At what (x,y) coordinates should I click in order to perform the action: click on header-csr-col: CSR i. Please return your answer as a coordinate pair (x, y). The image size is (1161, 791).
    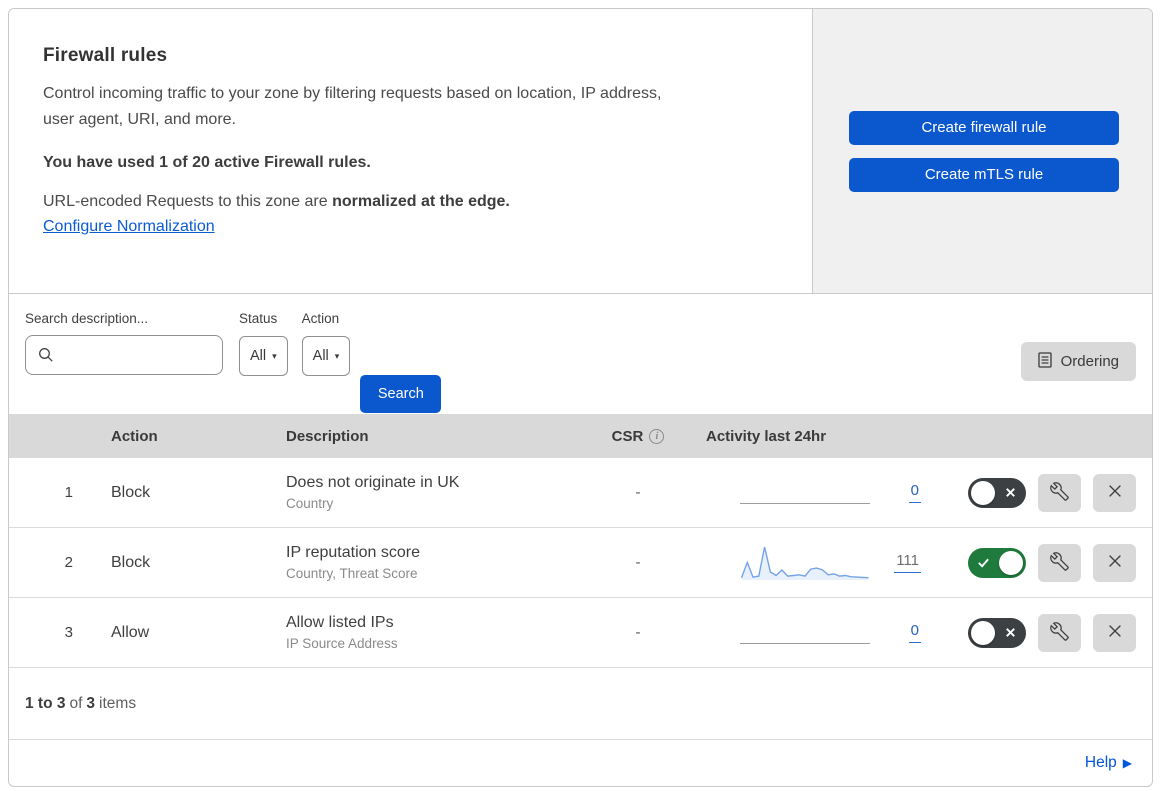
    Looking at the image, I should click on (638, 436).